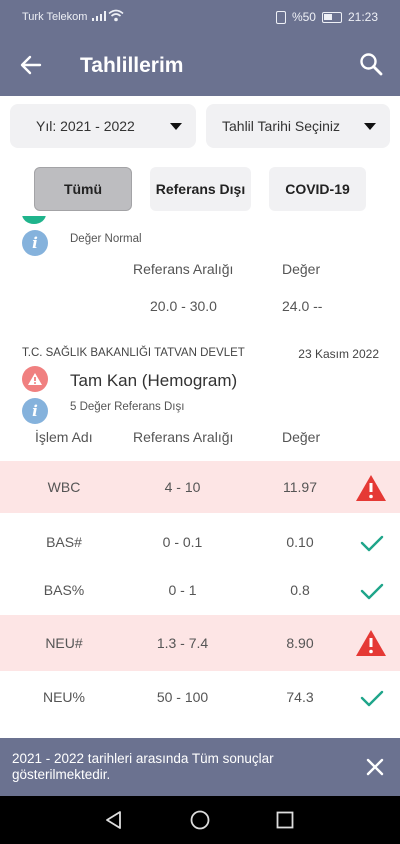  I want to click on page-title: Tahlillerim, so click(132, 65).